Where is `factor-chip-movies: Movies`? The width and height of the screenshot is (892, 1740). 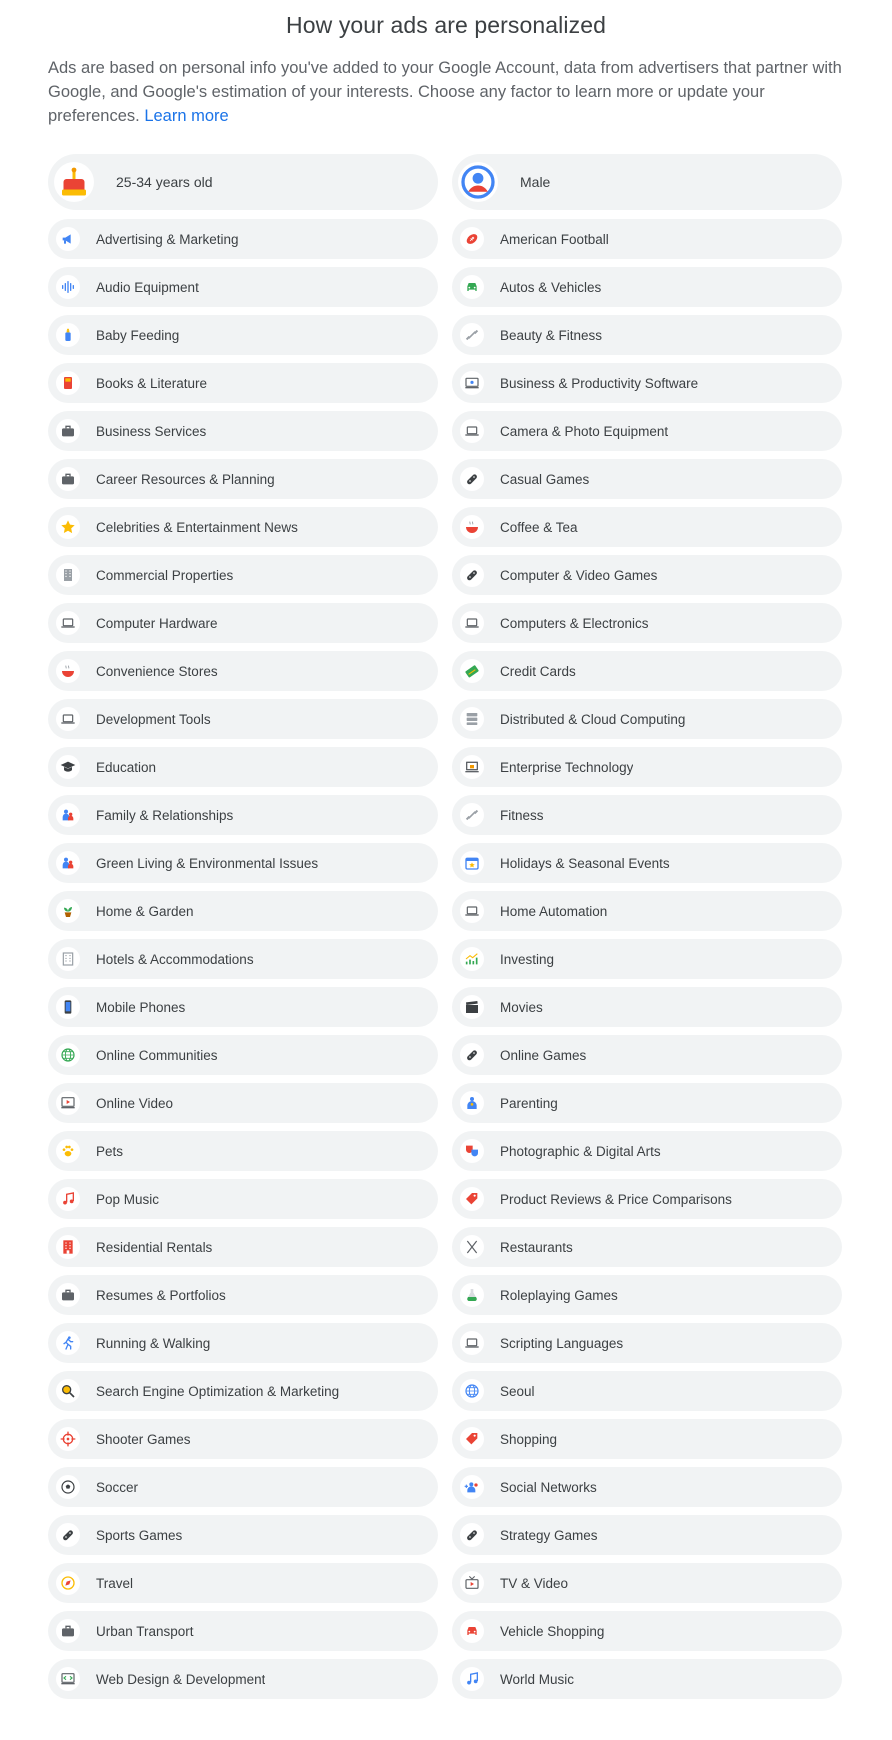
factor-chip-movies: Movies is located at coordinates (647, 1007).